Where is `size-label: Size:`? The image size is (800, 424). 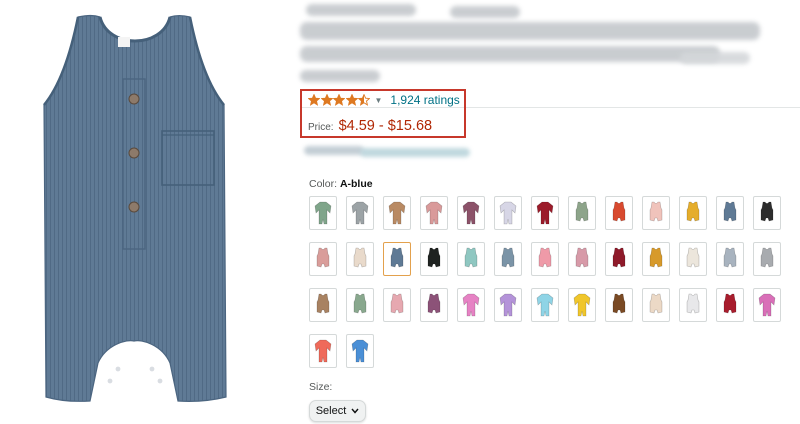 size-label: Size: is located at coordinates (321, 387).